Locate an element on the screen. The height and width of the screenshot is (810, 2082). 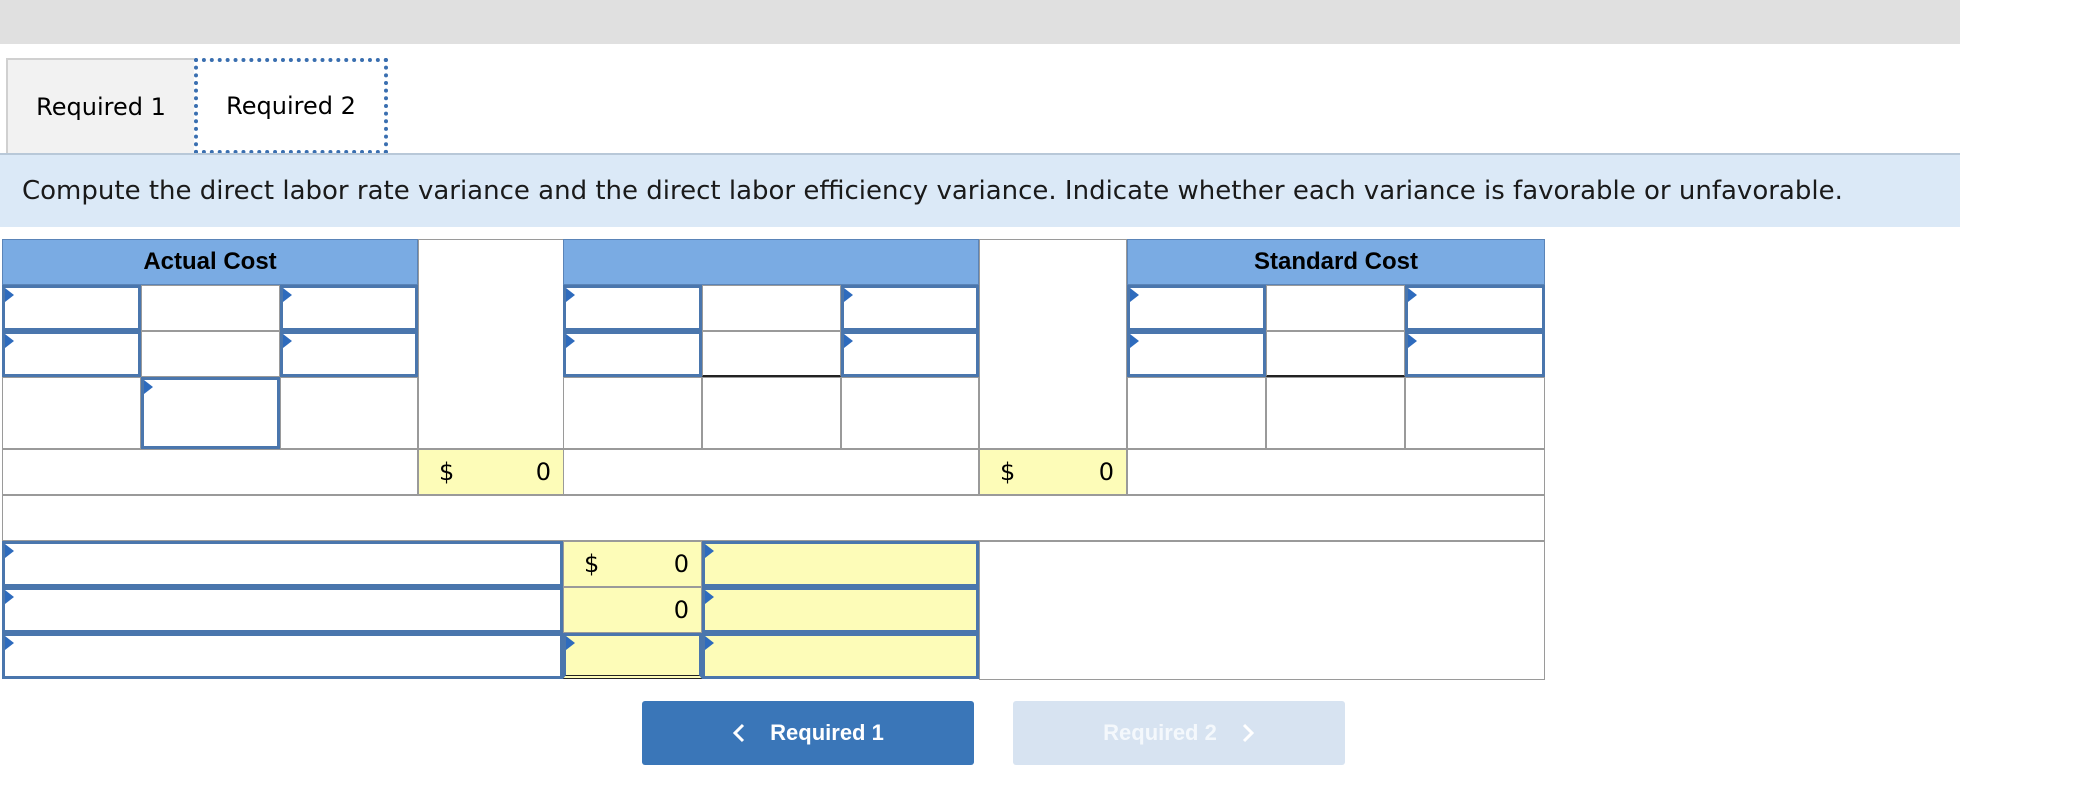
actual-rate-input is located at coordinates (349, 354).